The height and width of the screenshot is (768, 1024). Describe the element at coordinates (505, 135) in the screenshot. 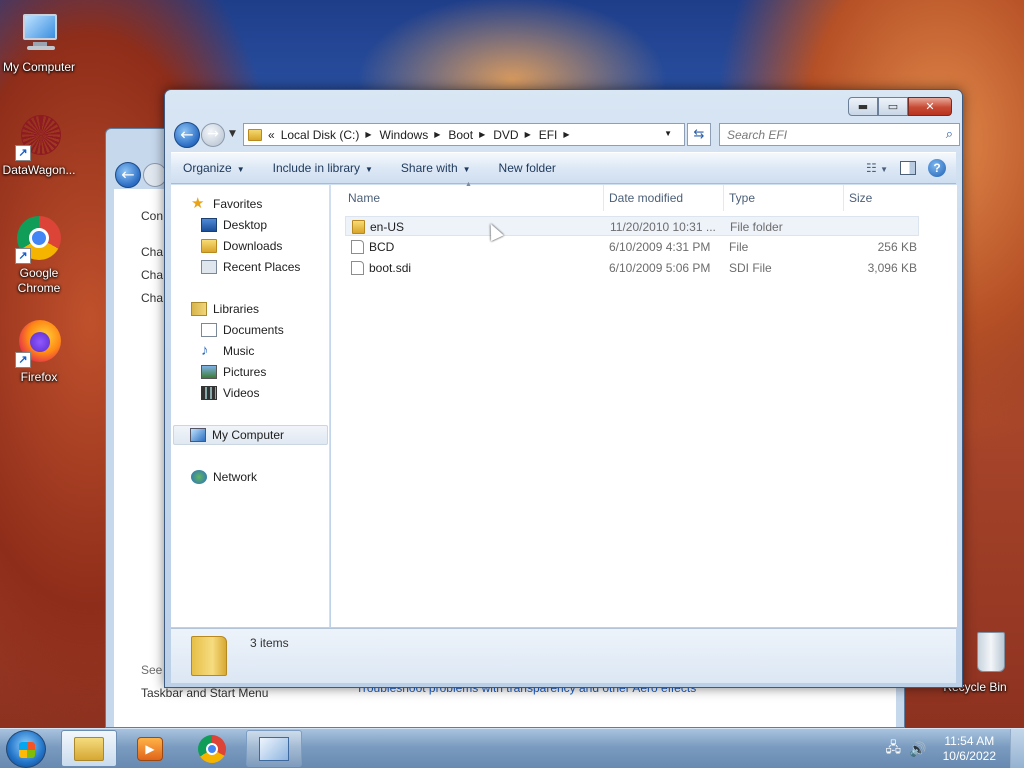

I see `breadcrumb-dvd: DVD` at that location.